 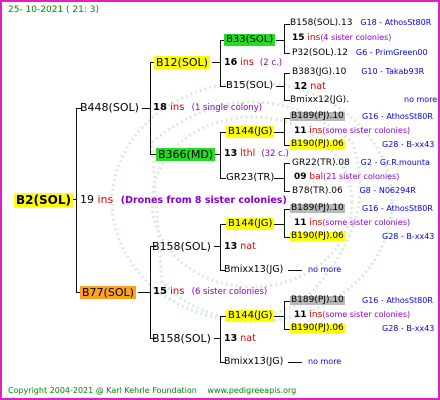 What do you see at coordinates (317, 328) in the screenshot?
I see `queen-b144c-dam: B190(PJ).06` at bounding box center [317, 328].